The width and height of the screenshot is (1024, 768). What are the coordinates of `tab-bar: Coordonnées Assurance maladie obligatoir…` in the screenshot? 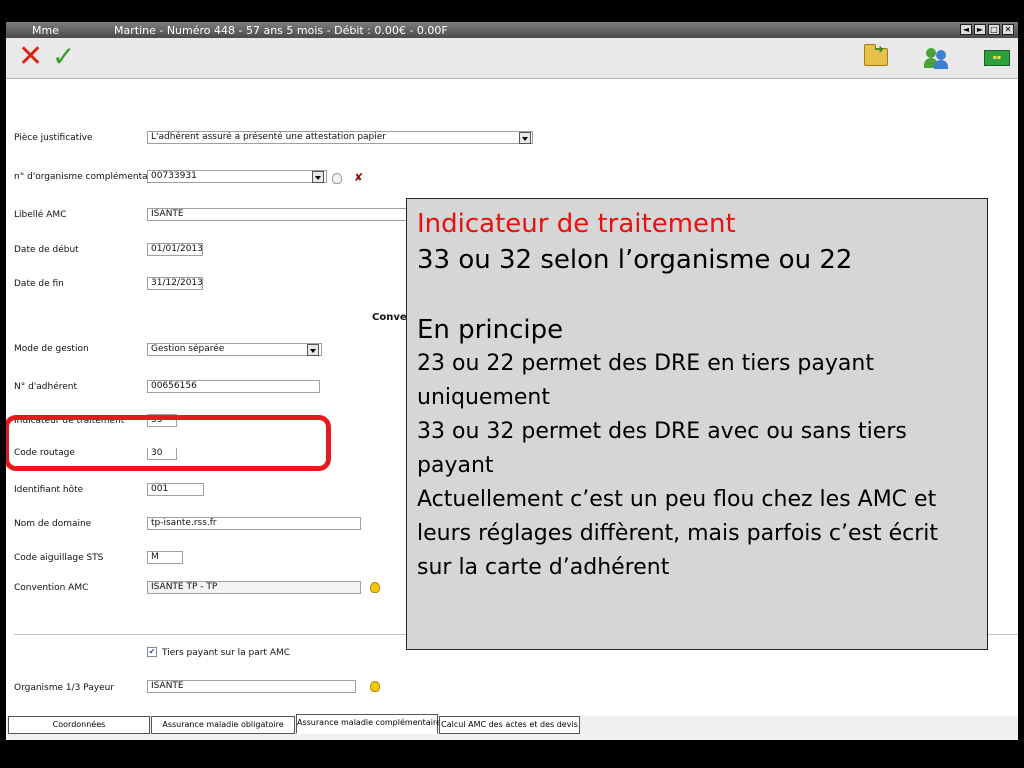 It's located at (512, 727).